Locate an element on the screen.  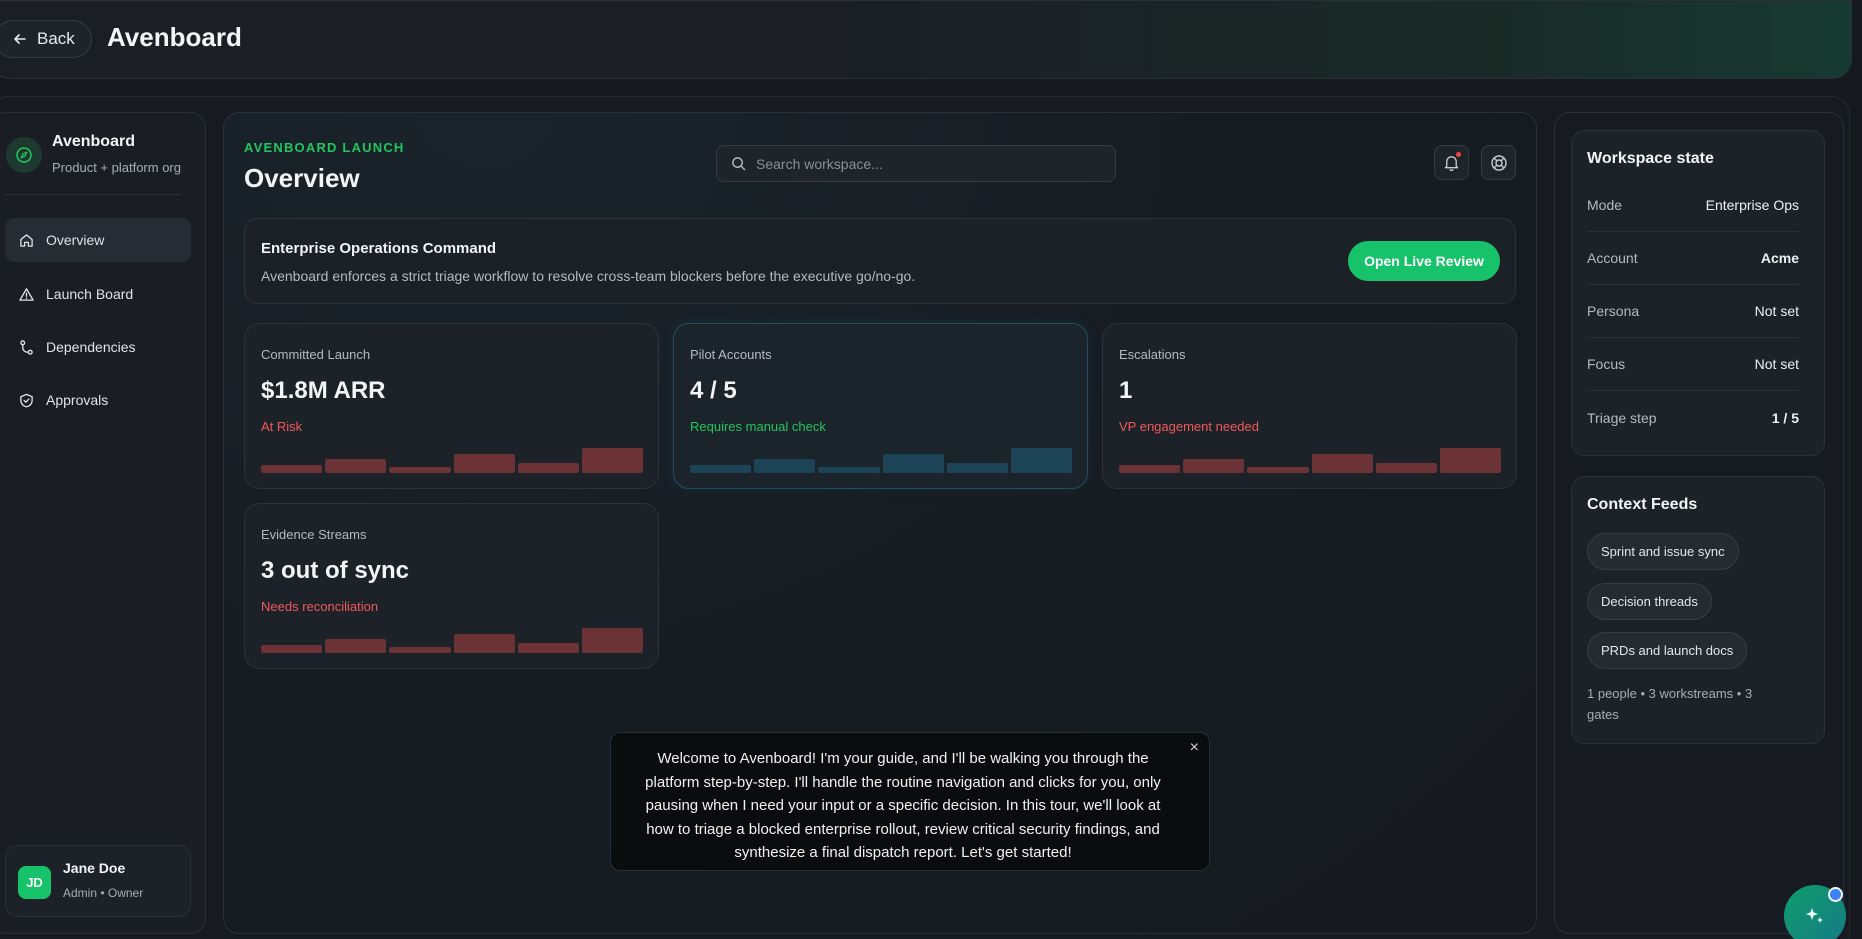
state-value: 1 / 5 is located at coordinates (1785, 417).